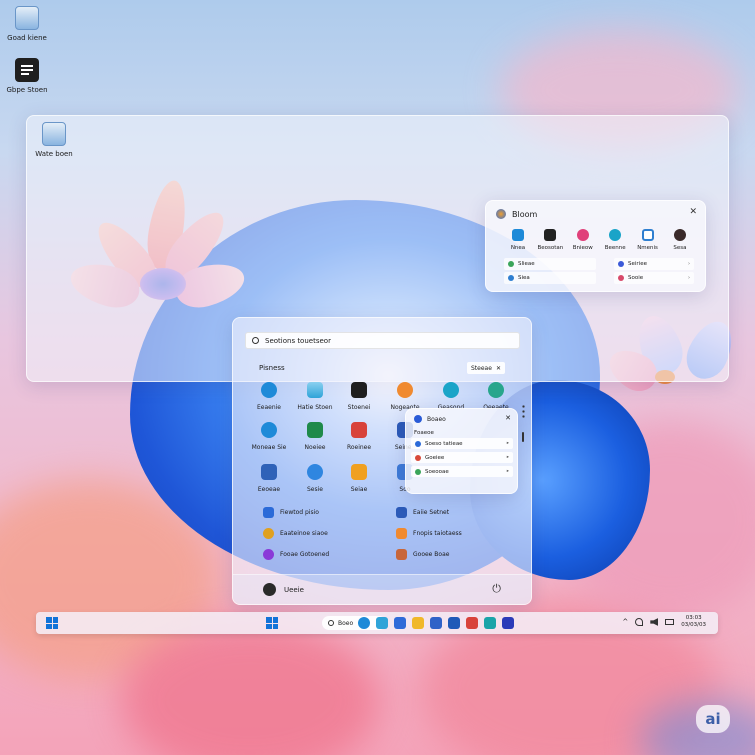 This screenshot has width=755, height=755. What do you see at coordinates (296, 554) in the screenshot?
I see `recommended-item: Fooae Gotoened` at bounding box center [296, 554].